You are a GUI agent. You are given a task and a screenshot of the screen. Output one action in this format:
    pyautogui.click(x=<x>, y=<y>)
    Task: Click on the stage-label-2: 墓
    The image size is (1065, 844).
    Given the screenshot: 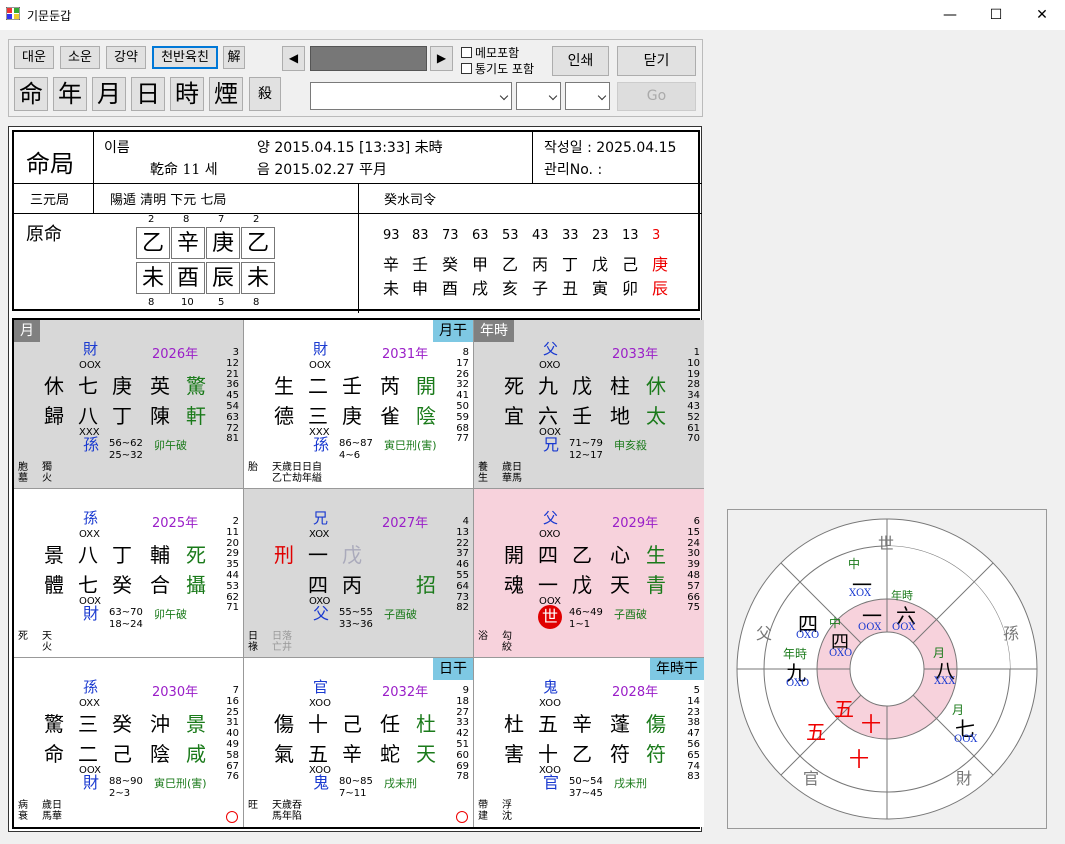 What is the action you would take?
    pyautogui.click(x=23, y=478)
    